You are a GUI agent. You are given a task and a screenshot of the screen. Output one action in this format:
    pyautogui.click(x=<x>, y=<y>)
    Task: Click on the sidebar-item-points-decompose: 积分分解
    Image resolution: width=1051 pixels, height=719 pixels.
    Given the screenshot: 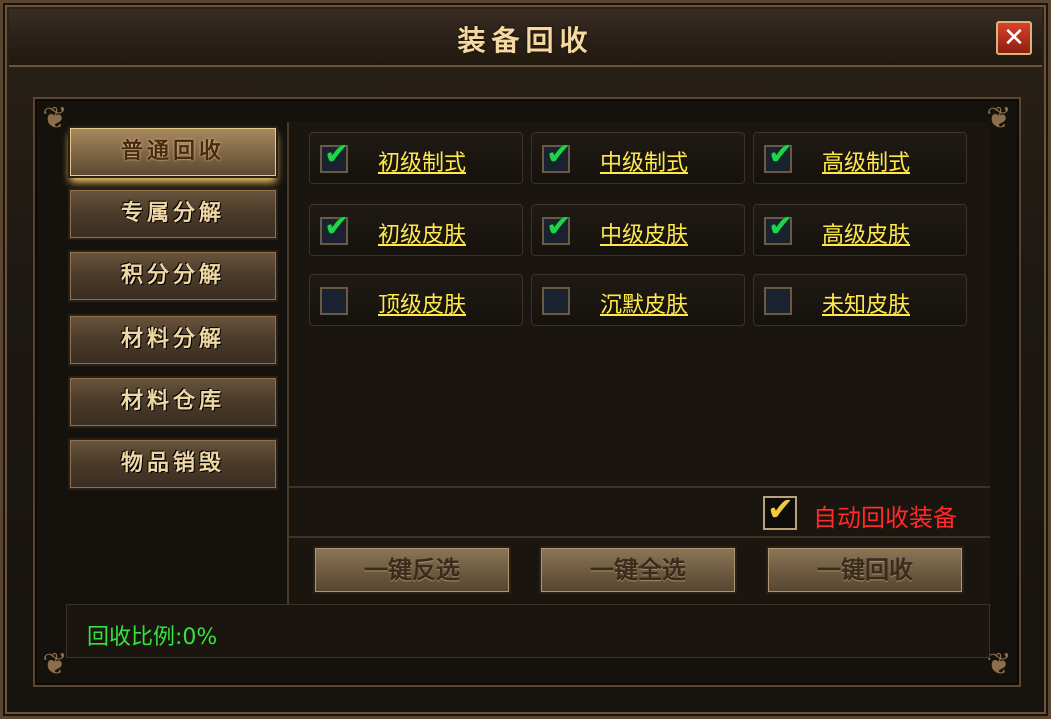 What is the action you would take?
    pyautogui.click(x=173, y=276)
    